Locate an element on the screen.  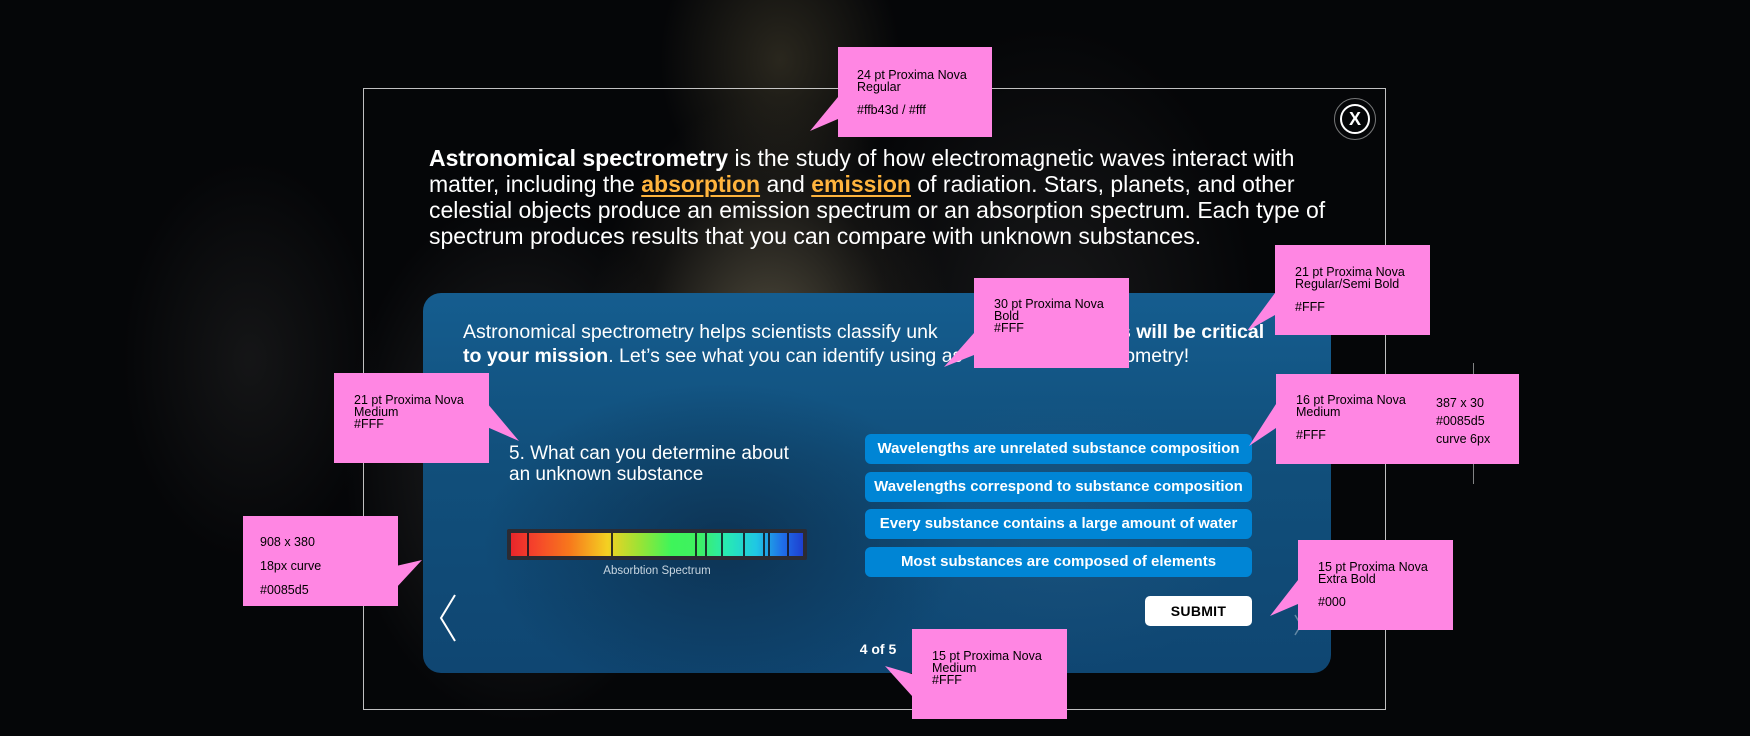
annotation-question: 21 pt Proxima Nova Medium #FFF is located at coordinates (426, 418).